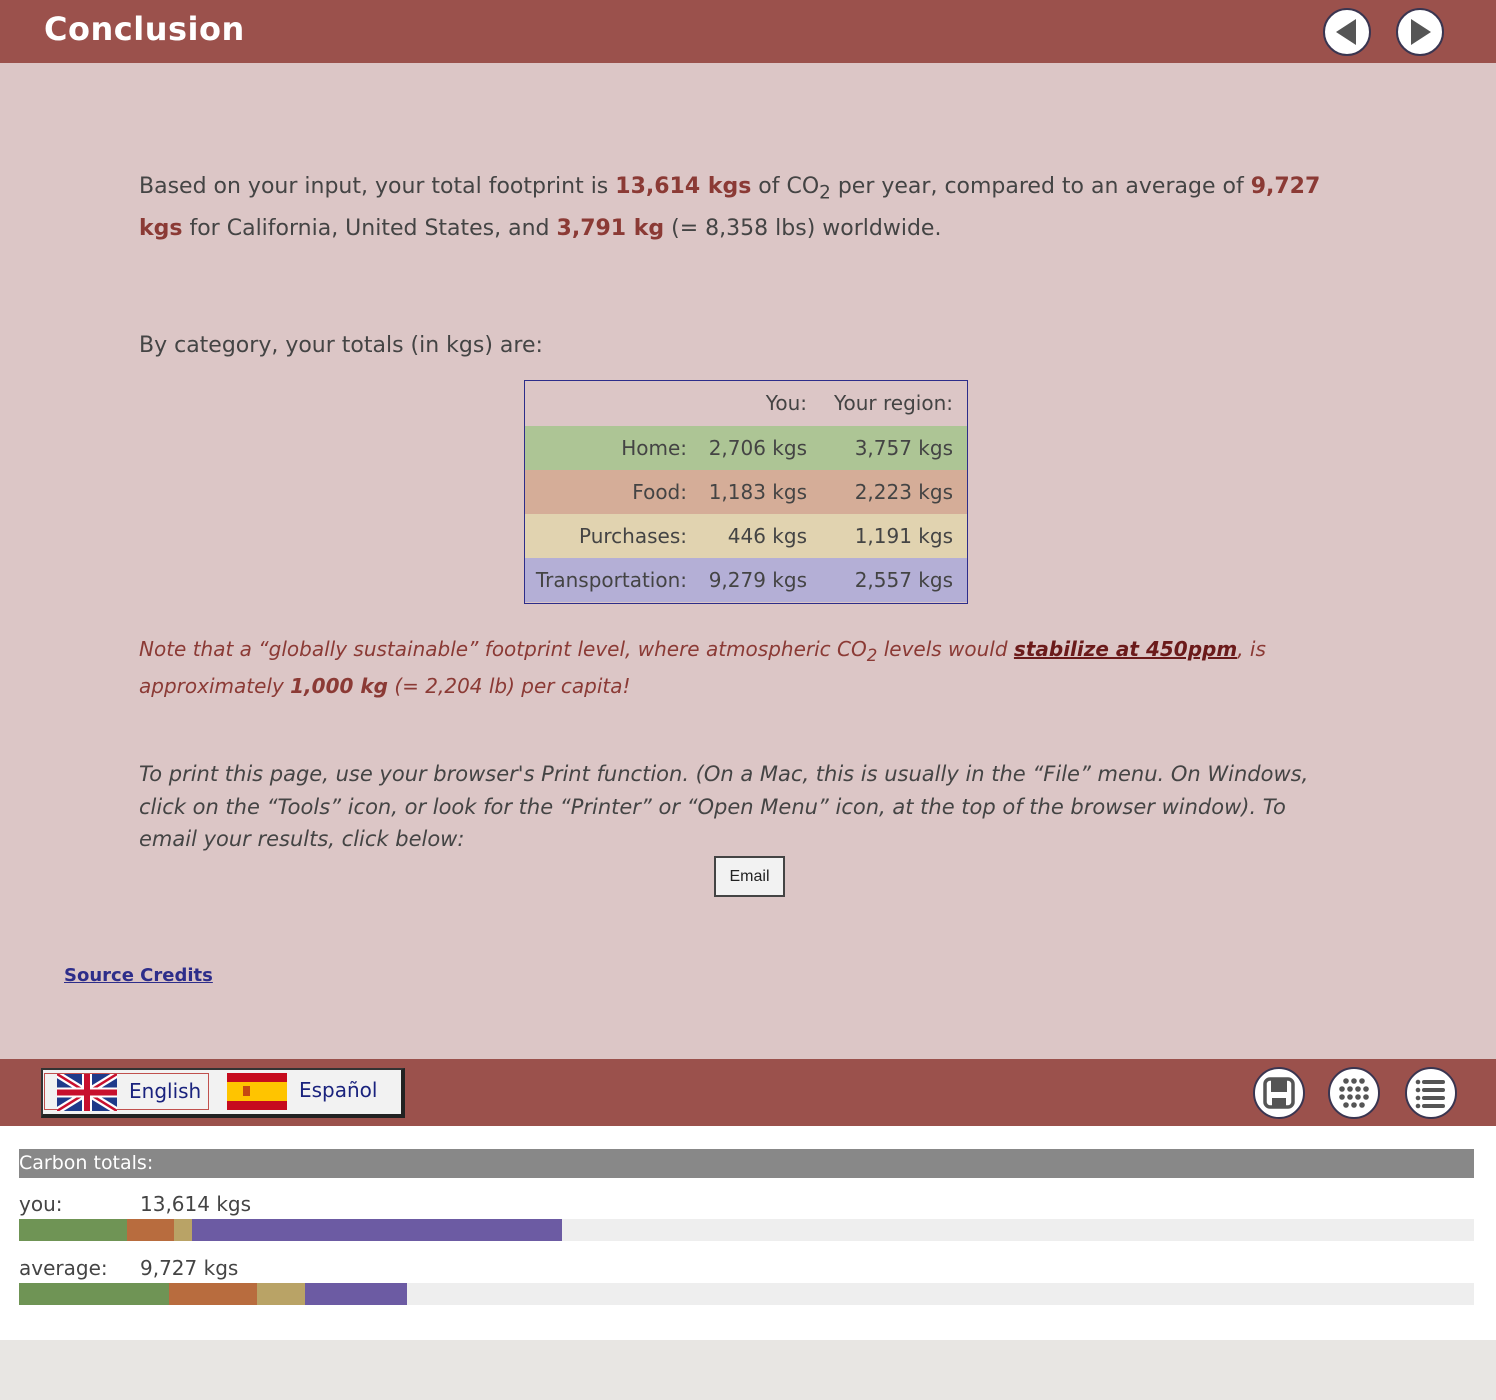  Describe the element at coordinates (767, 536) in the screenshot. I see `cell-you: 446 kgs` at that location.